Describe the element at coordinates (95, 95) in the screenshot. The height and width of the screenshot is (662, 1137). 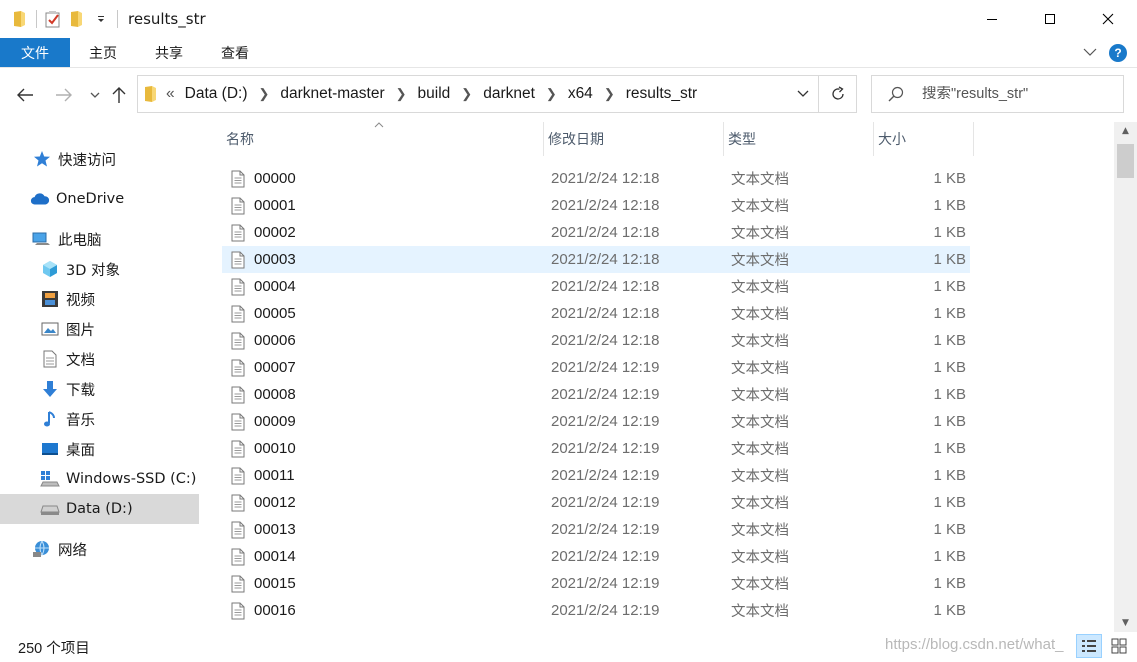
I see `recent-locations-button` at that location.